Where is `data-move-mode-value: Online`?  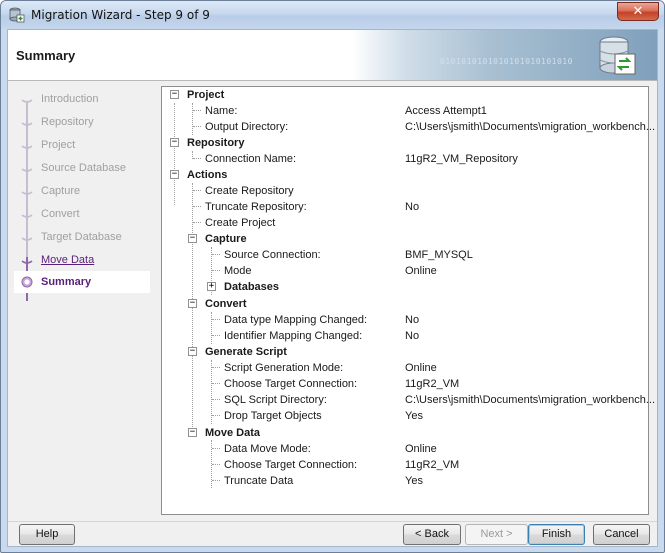 data-move-mode-value: Online is located at coordinates (421, 449).